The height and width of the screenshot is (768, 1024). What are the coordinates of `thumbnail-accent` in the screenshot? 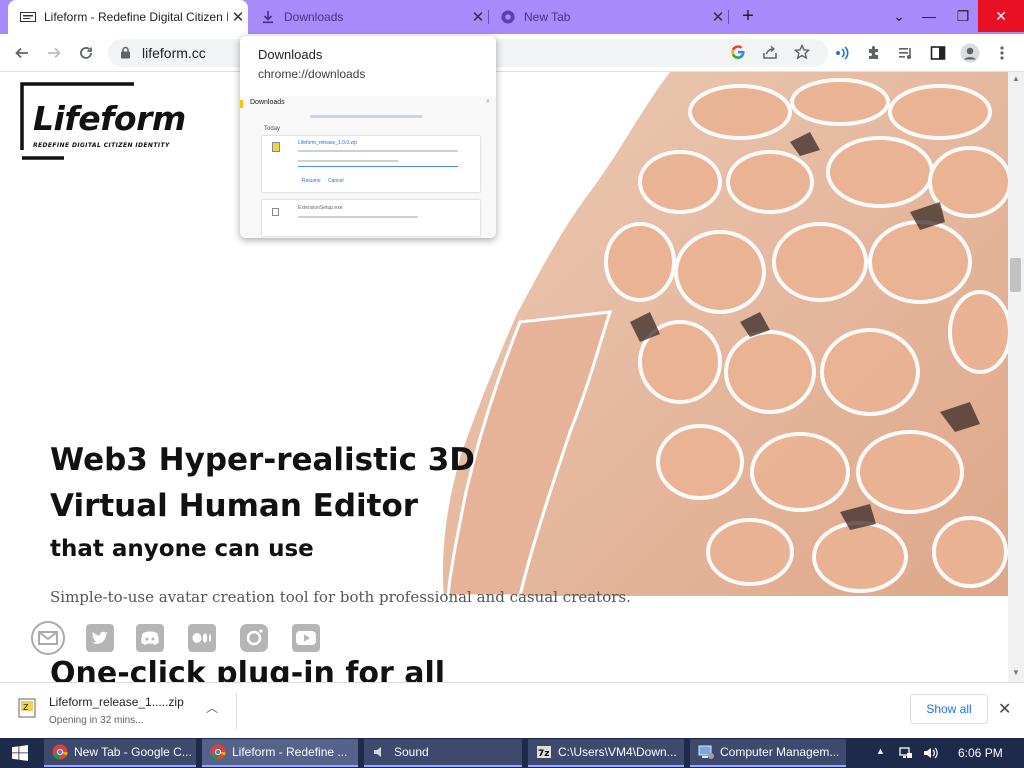 It's located at (241, 104).